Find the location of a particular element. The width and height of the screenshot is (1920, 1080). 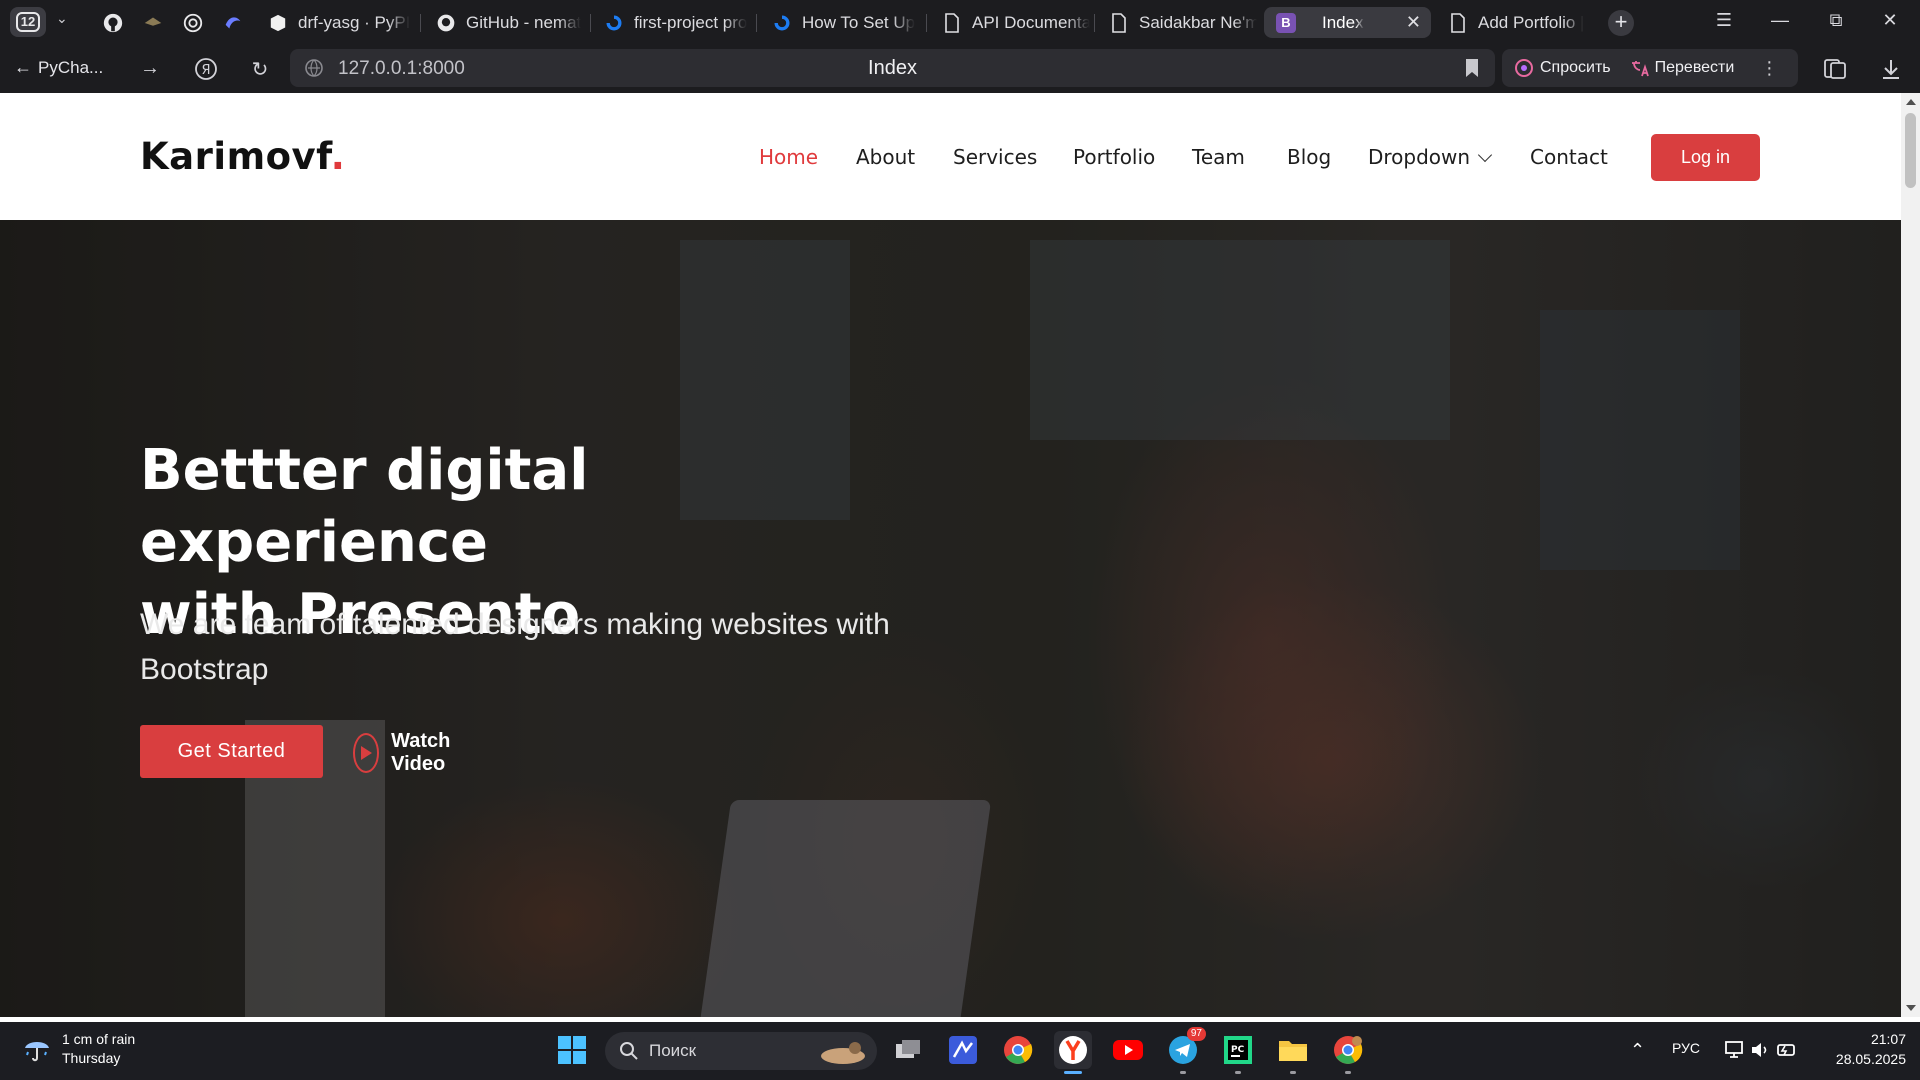

taskbar-app-pycharm: PC is located at coordinates (1238, 1052).